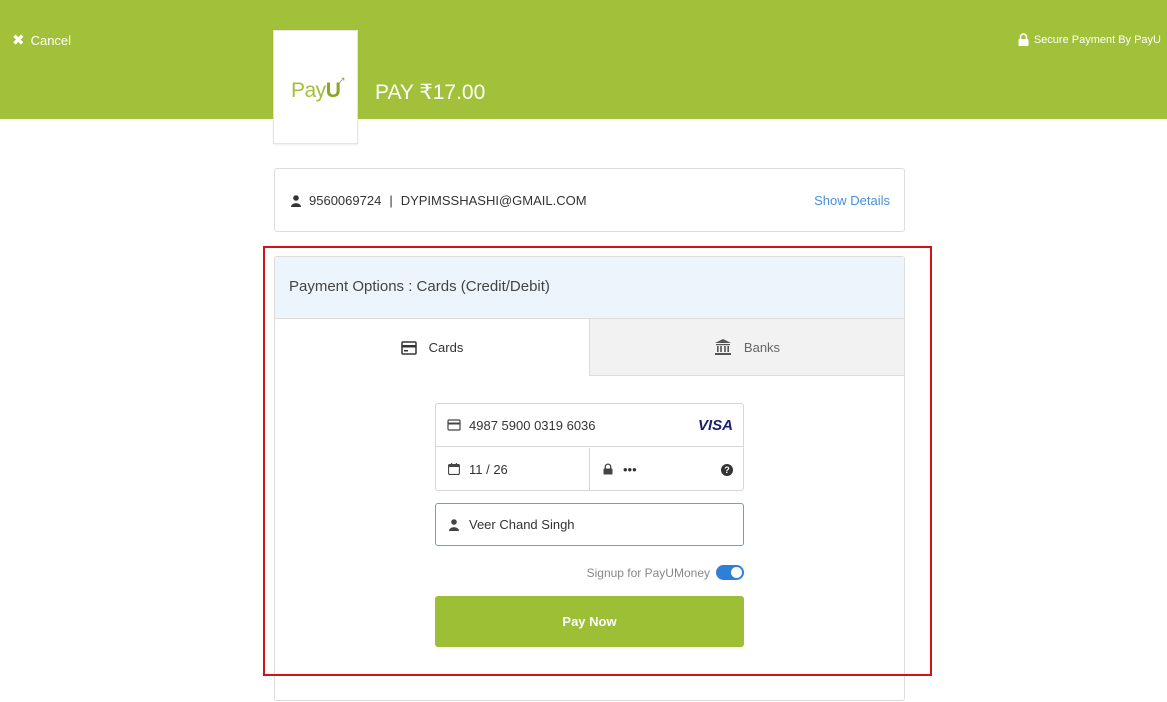 The width and height of the screenshot is (1167, 702). What do you see at coordinates (589, 621) in the screenshot?
I see `pay-now-button: Pay Now` at bounding box center [589, 621].